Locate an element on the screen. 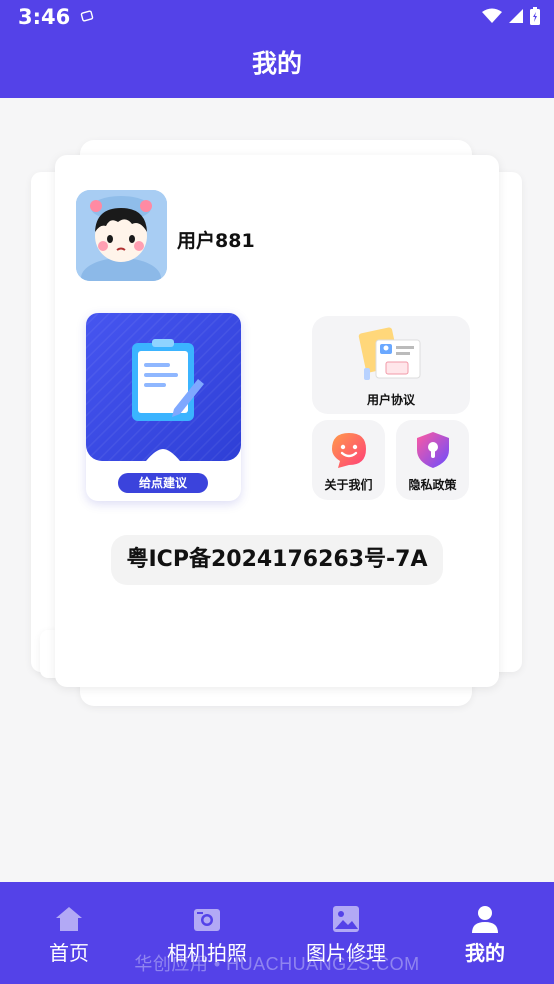 This screenshot has height=984, width=554. feedback-banner is located at coordinates (163, 387).